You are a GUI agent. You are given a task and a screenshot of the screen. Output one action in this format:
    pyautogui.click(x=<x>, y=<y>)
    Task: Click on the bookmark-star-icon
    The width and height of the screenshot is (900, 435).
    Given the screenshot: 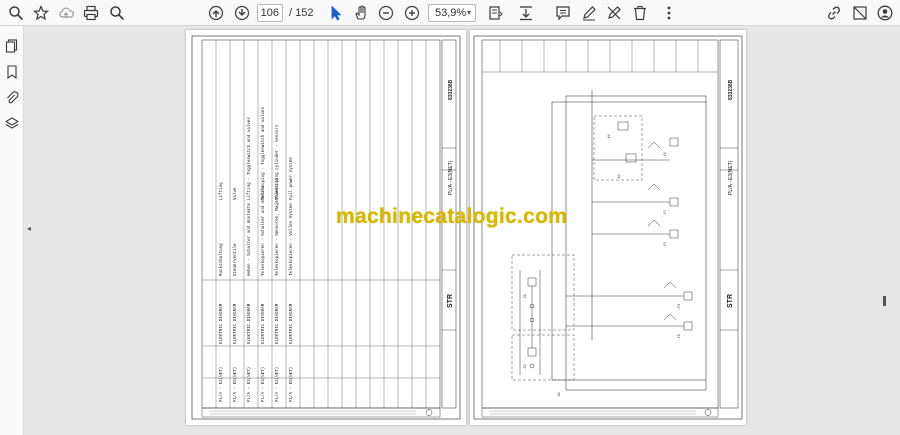 What is the action you would take?
    pyautogui.click(x=41, y=13)
    